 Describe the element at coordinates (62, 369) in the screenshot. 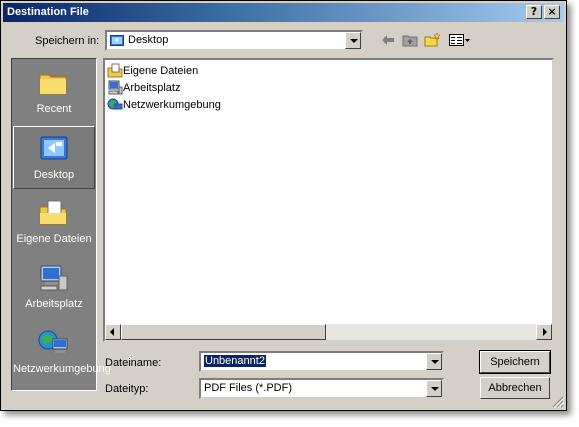

I see `places-item-label: Netzwerkumgebung` at that location.